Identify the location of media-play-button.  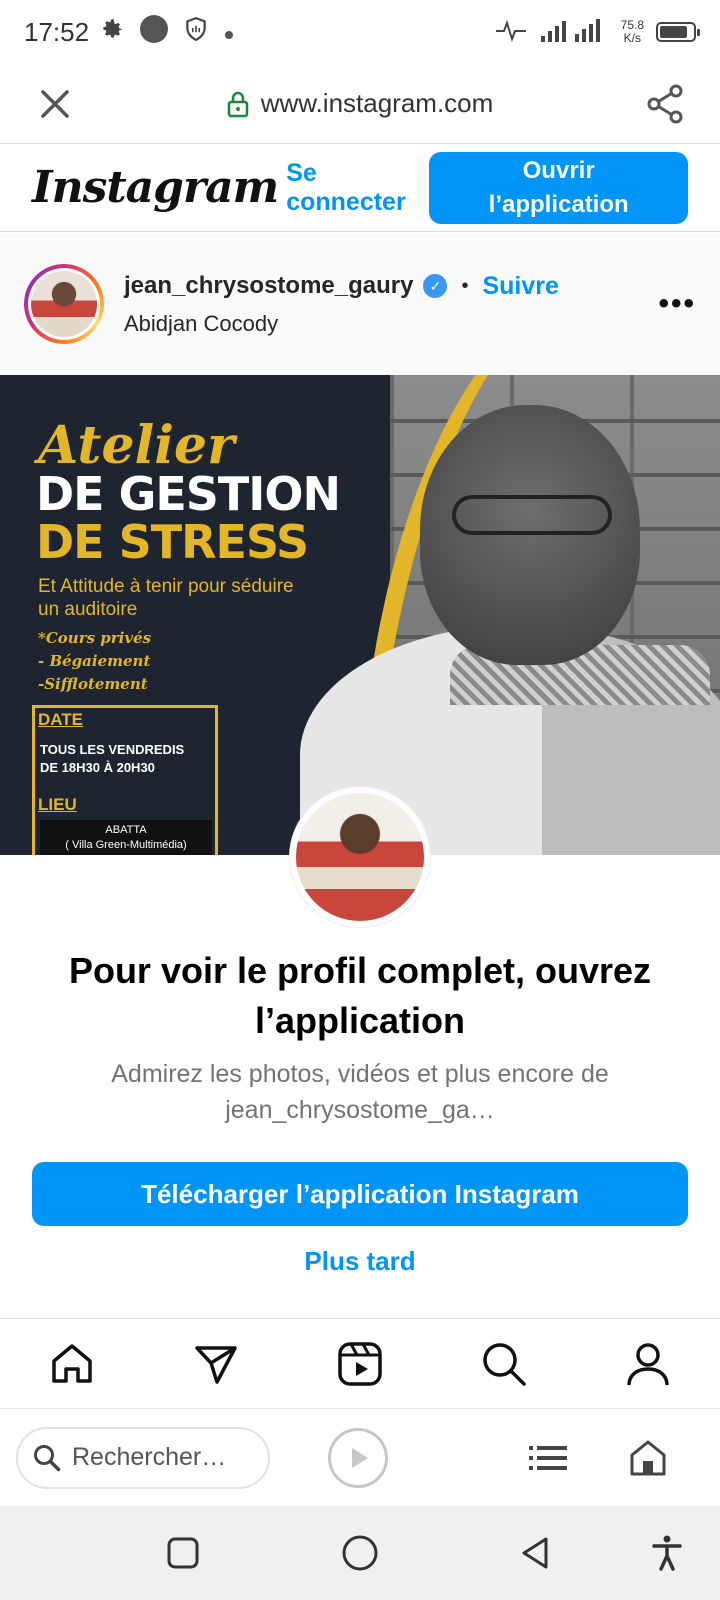
(358, 1457).